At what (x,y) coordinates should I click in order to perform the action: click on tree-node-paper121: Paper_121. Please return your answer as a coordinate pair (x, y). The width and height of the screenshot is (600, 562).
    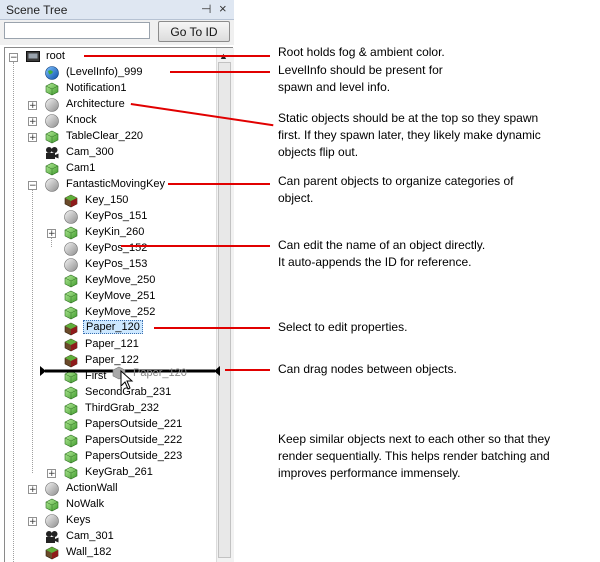
    Looking at the image, I should click on (106, 345).